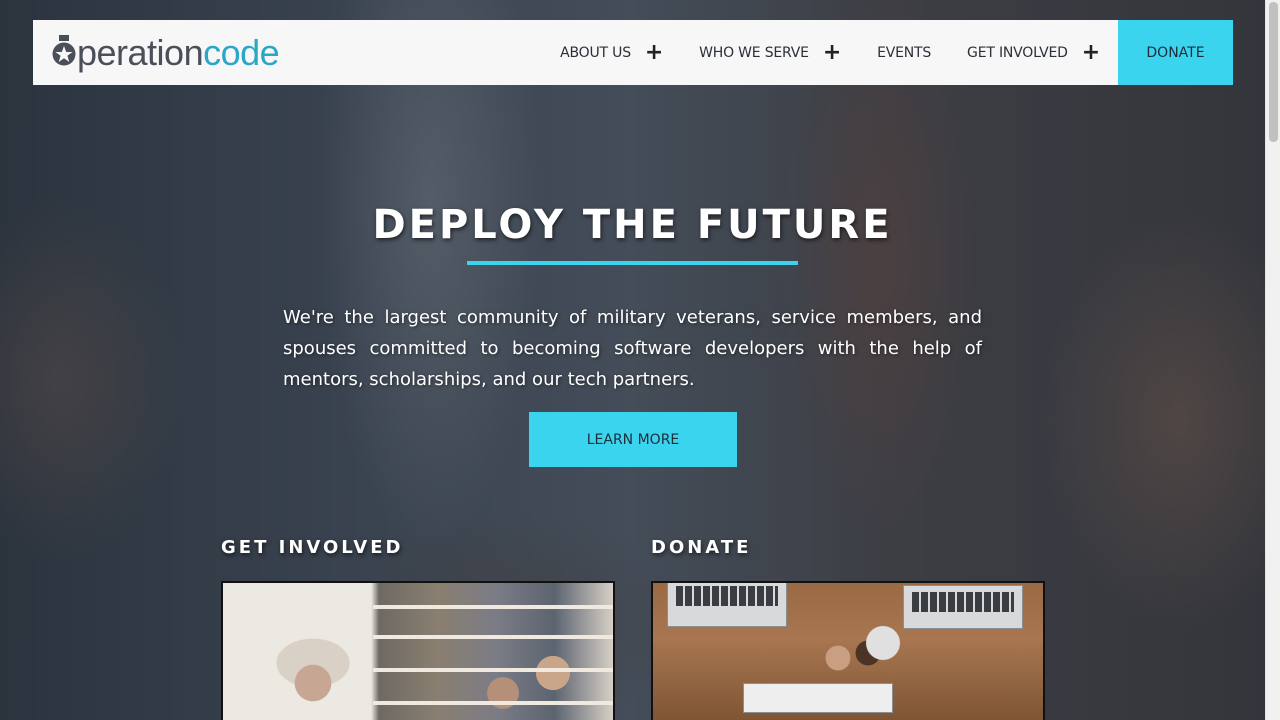 The width and height of the screenshot is (1280, 720). I want to click on nav-item-events: EVENTS, so click(904, 53).